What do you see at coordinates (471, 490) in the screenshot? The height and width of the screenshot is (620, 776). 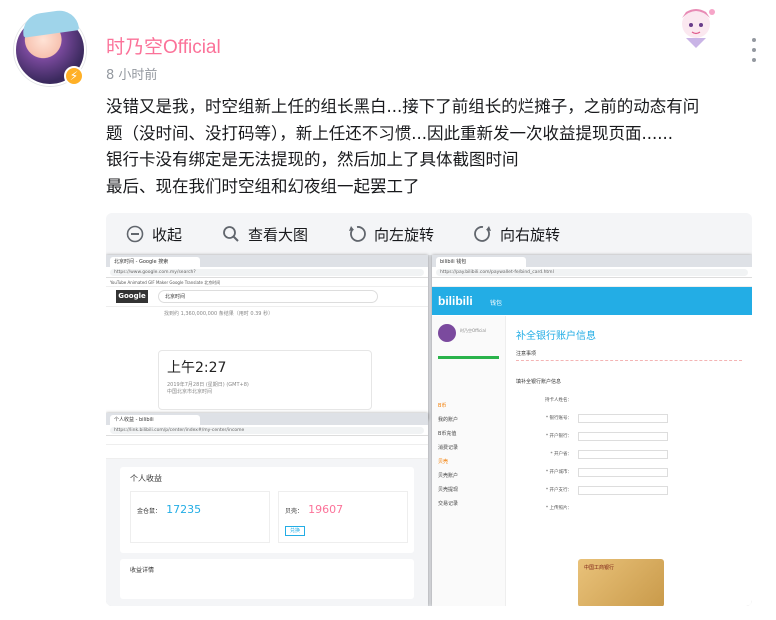 I see `sidebar-item: 贝壳提现` at bounding box center [471, 490].